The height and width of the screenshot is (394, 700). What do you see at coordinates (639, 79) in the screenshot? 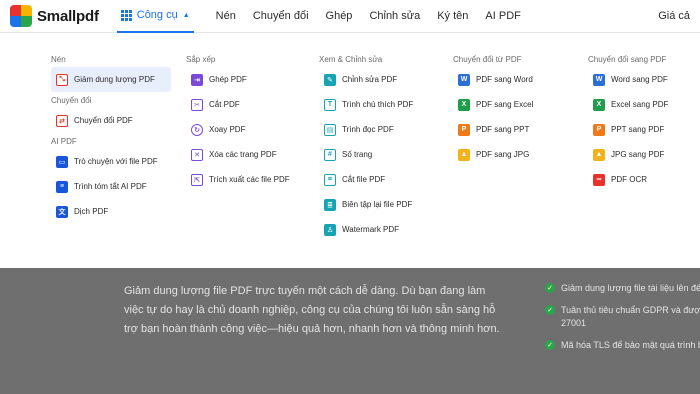
I see `menu-item-label: Word sang PDF` at bounding box center [639, 79].